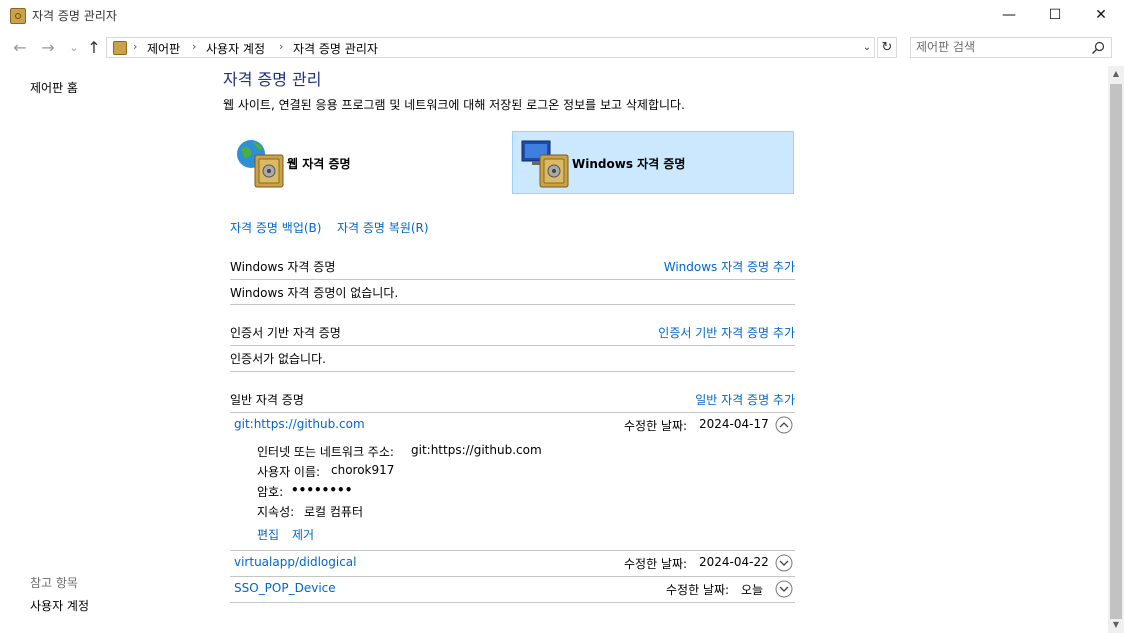 This screenshot has width=1124, height=633. I want to click on scroll-thumb, so click(1116, 351).